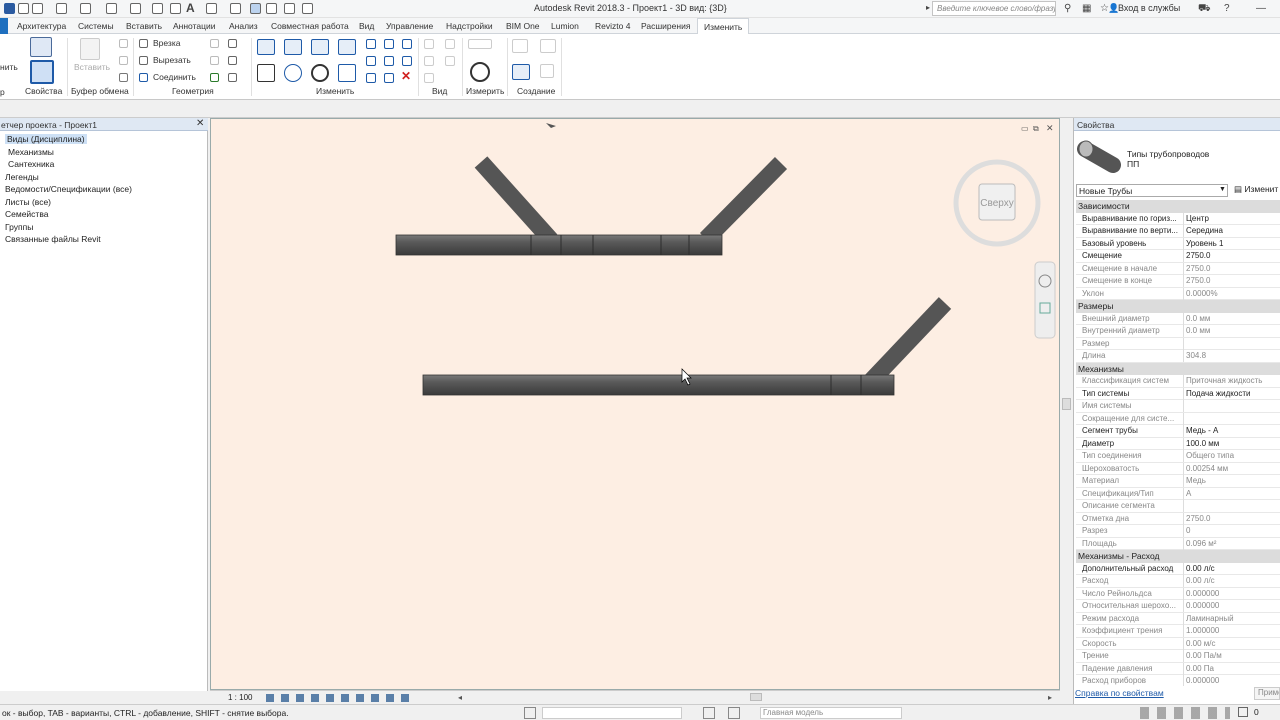 This screenshot has width=1280, height=720. What do you see at coordinates (1243, 712) in the screenshot?
I see `filter-icon` at bounding box center [1243, 712].